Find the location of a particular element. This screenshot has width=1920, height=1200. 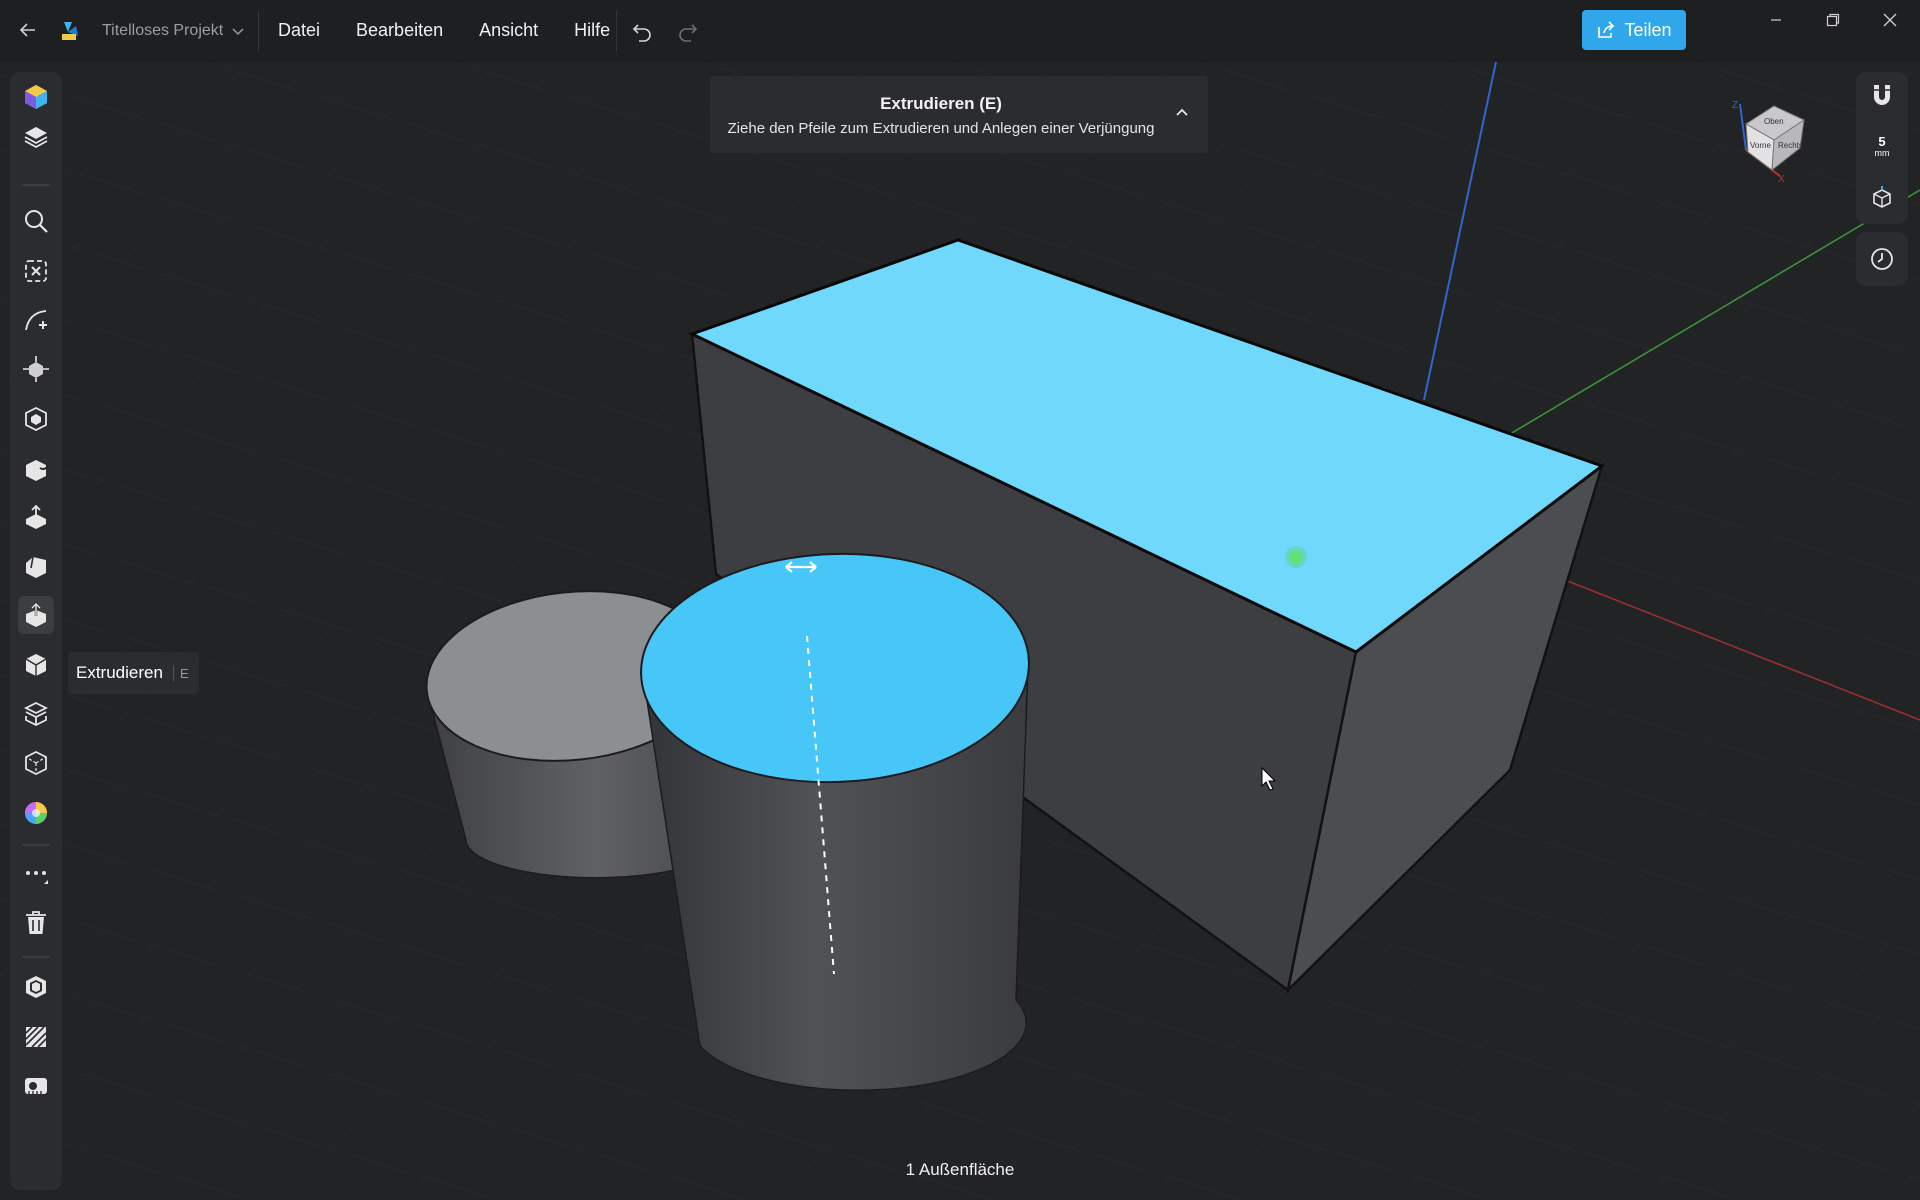

deselect-icon is located at coordinates (36, 271).